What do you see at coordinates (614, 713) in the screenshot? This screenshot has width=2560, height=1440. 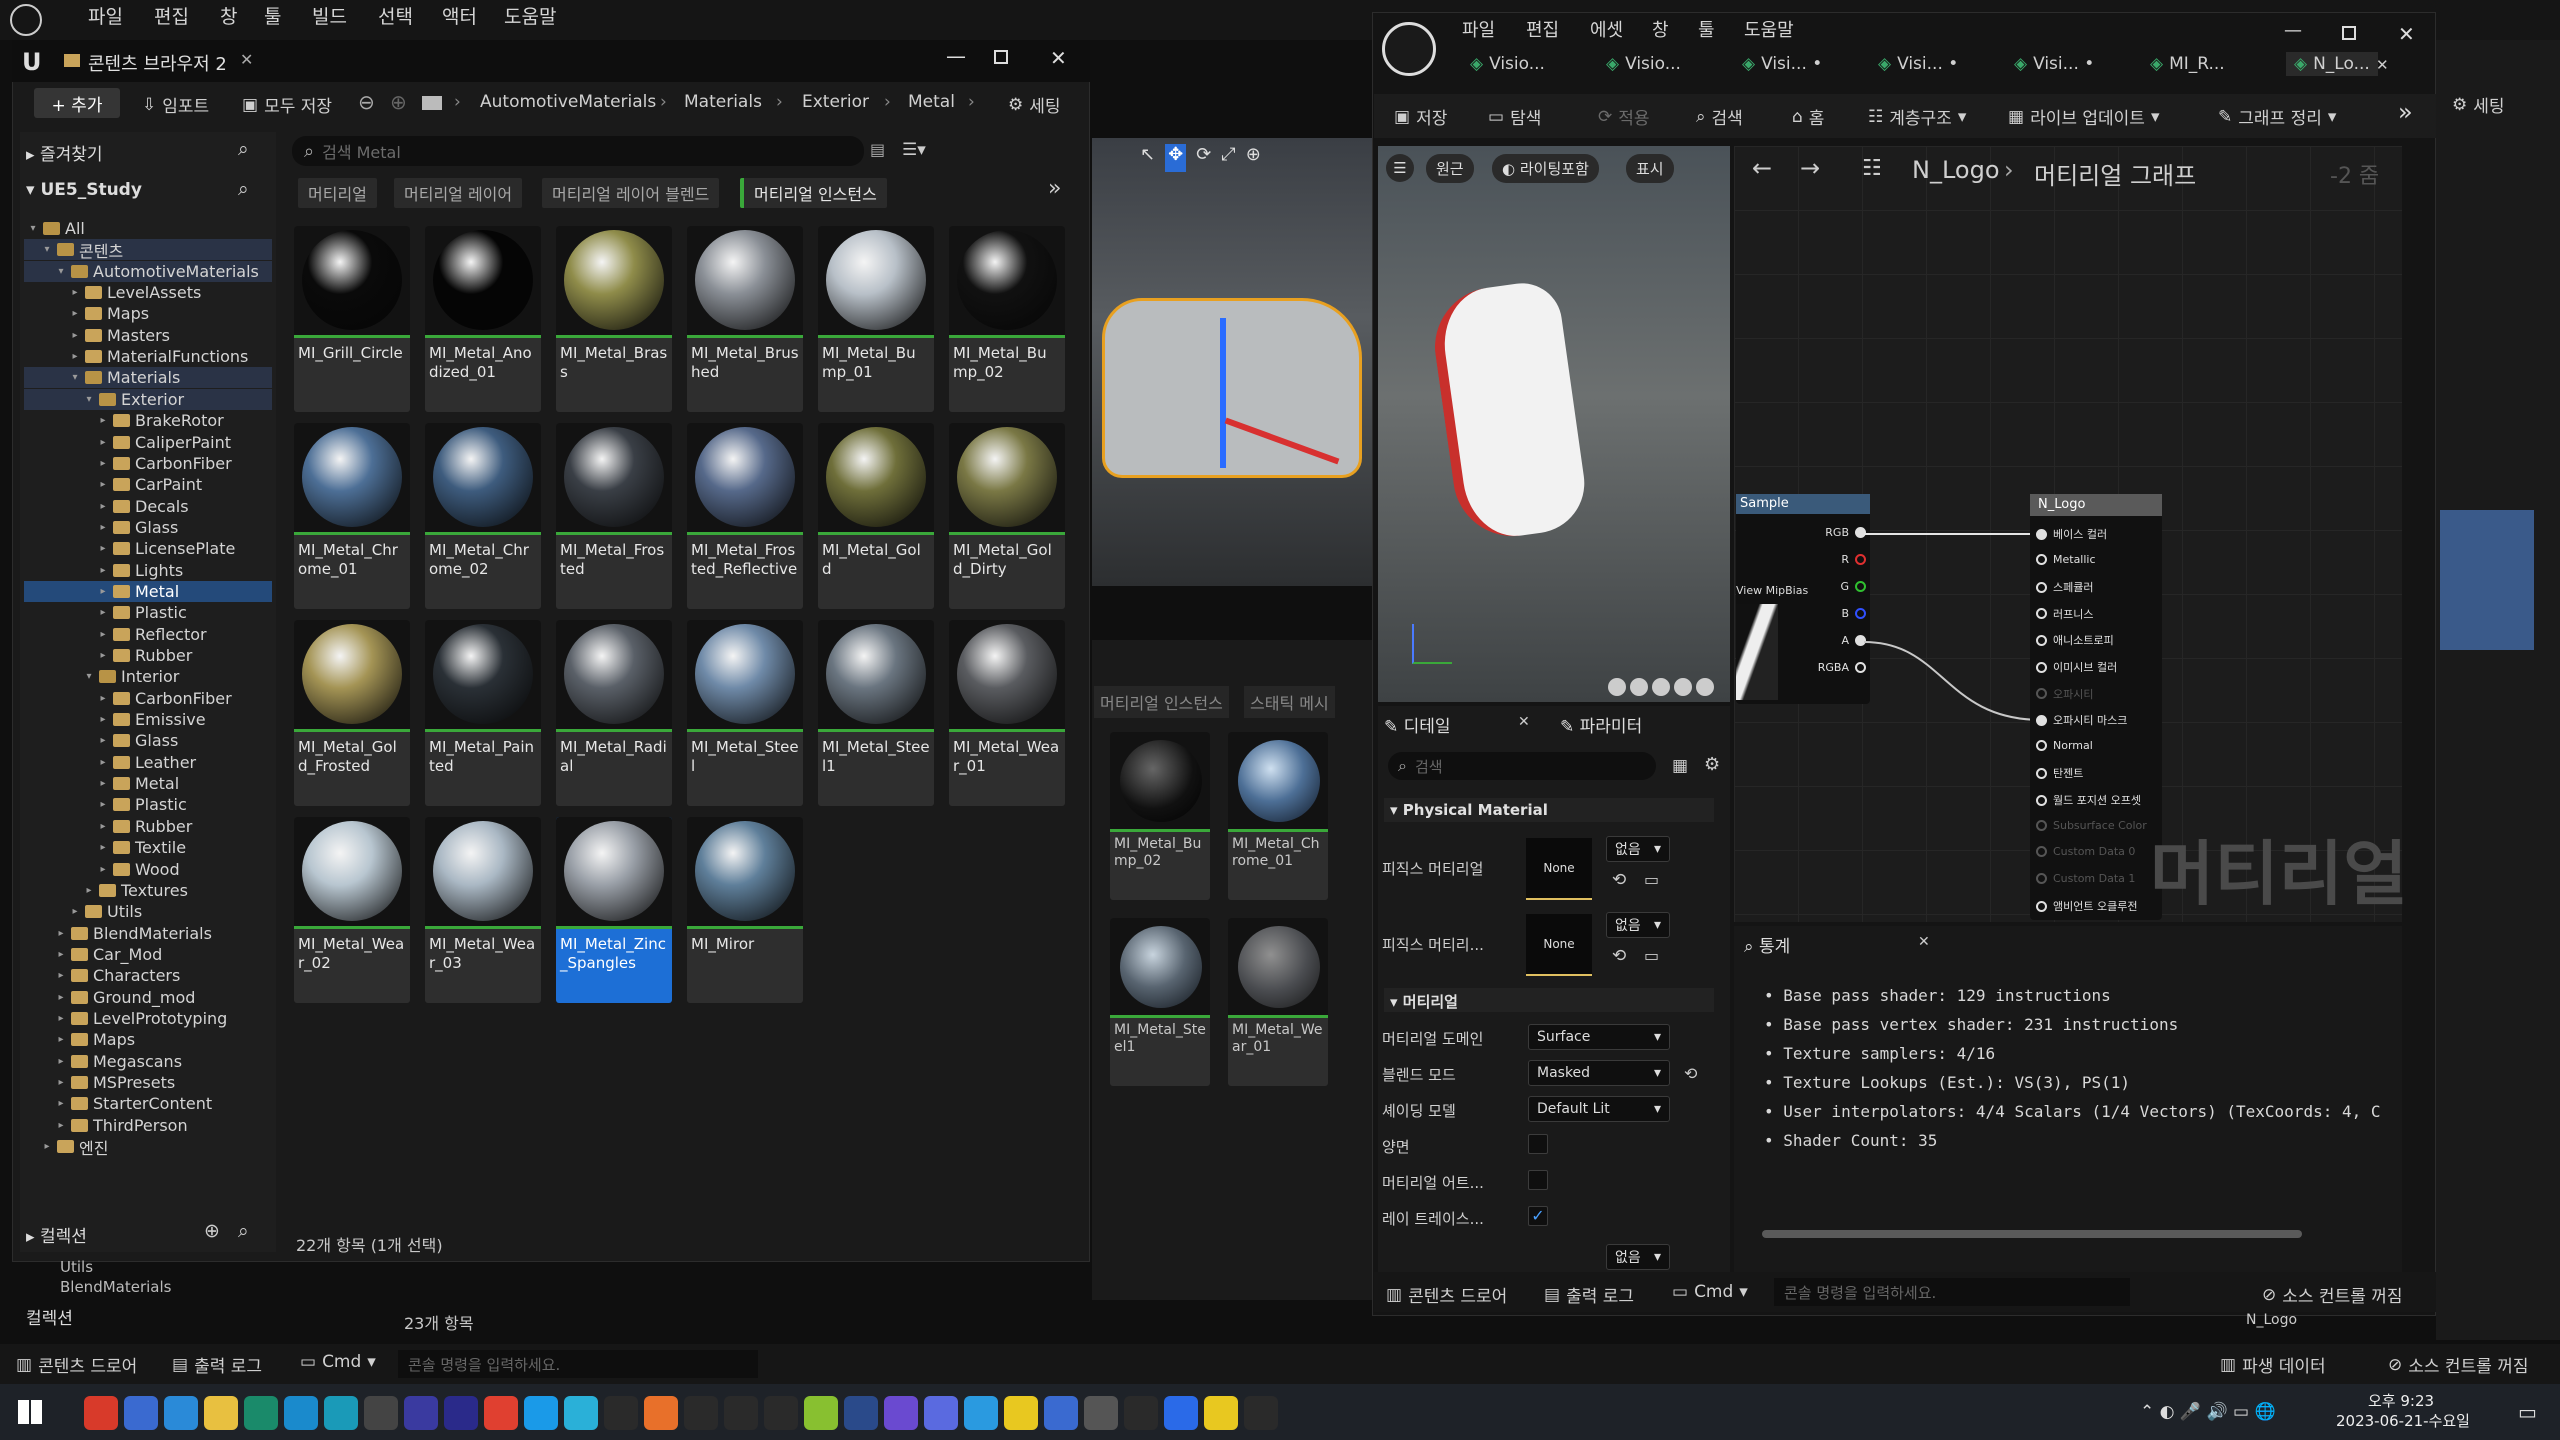 I see `asset-card: MI_Metal_Radial` at bounding box center [614, 713].